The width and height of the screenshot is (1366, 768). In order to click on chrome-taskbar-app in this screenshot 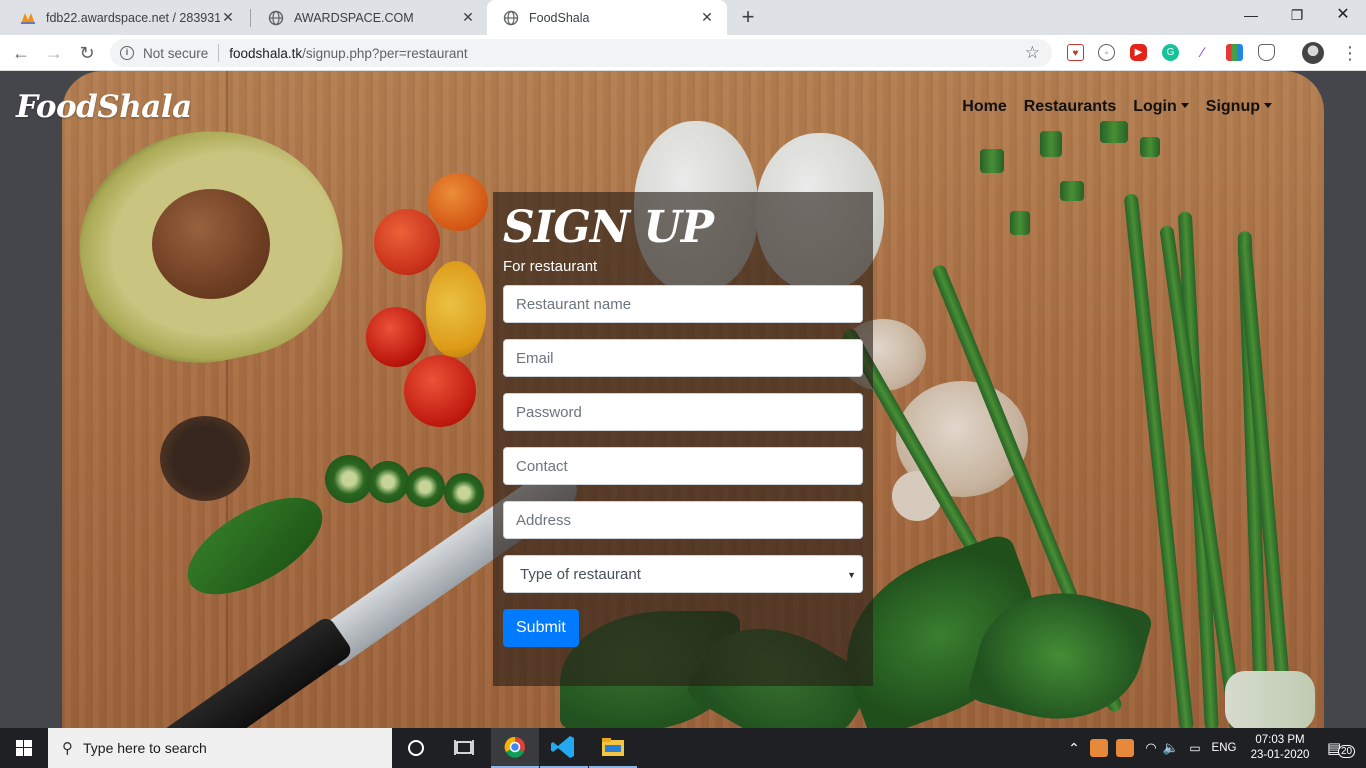, I will do `click(515, 748)`.